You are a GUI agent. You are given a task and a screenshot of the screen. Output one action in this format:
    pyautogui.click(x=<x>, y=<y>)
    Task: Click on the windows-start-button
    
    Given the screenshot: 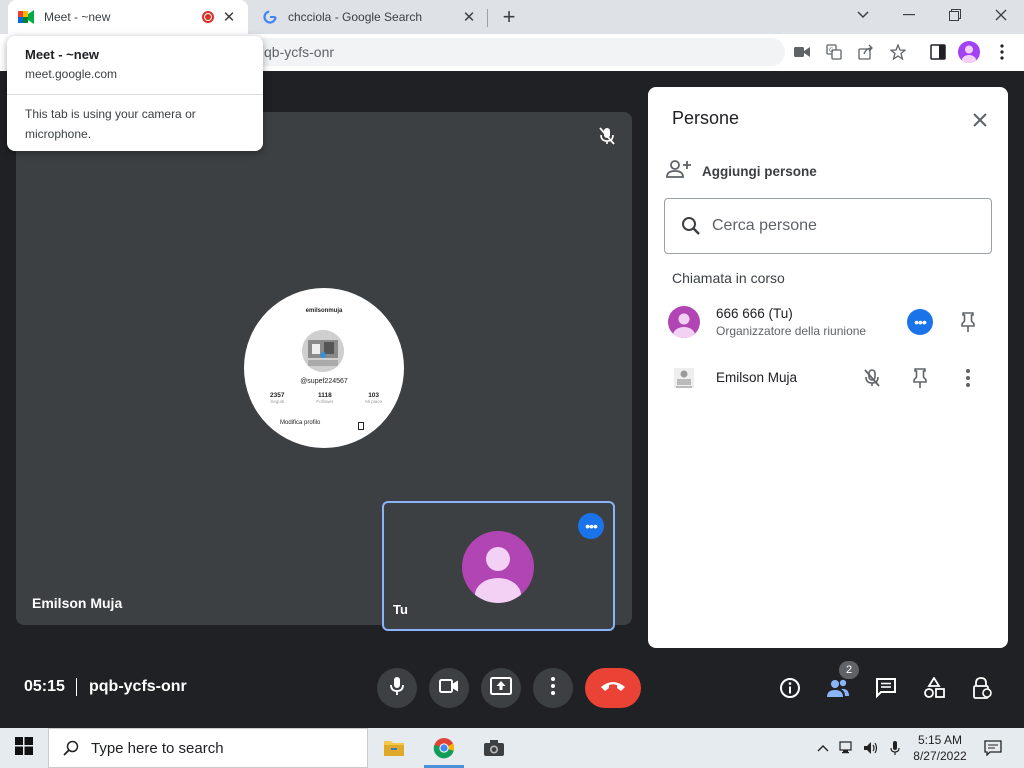 What is the action you would take?
    pyautogui.click(x=24, y=748)
    